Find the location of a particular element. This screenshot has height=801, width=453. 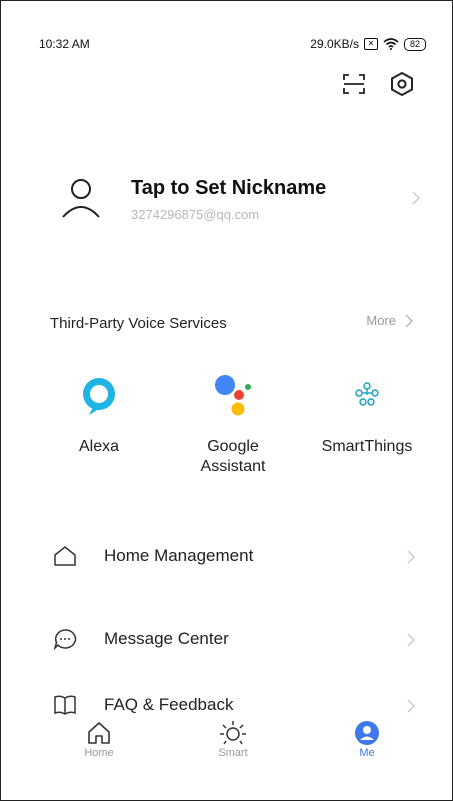

tab-me: Me is located at coordinates (367, 739).